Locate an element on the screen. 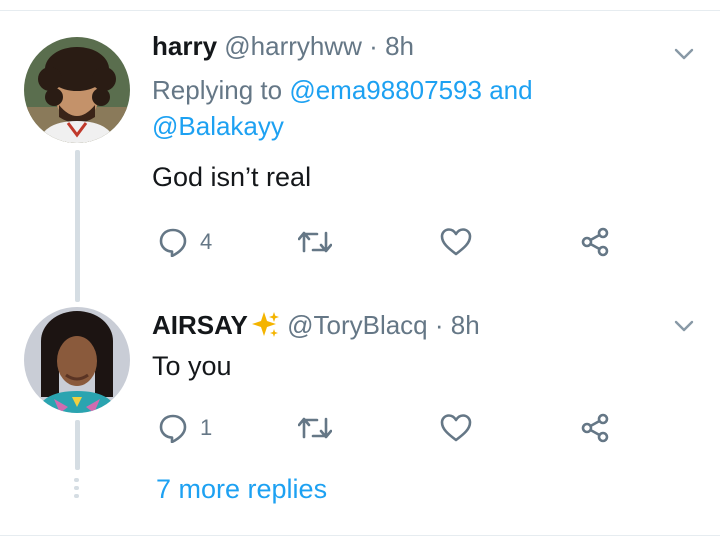 This screenshot has height=537, width=720. tweet-header: AIRSAY @ToryBlacq · 8h is located at coordinates (436, 325).